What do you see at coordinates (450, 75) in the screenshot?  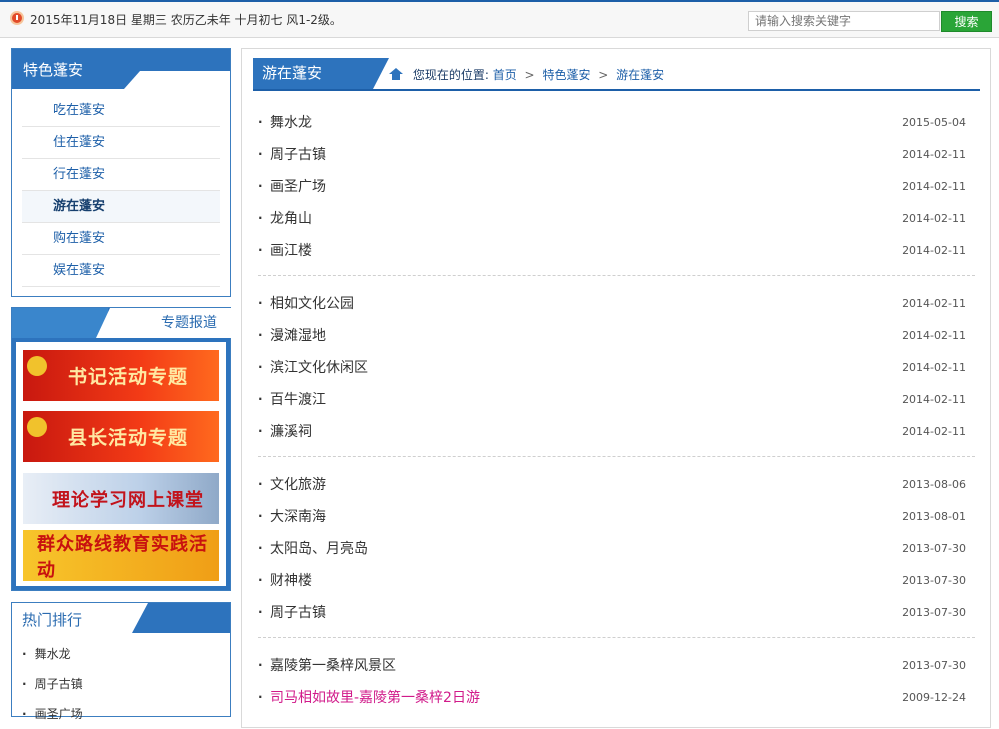 I see `breadcrumb-prefix: 您现在的位置:` at bounding box center [450, 75].